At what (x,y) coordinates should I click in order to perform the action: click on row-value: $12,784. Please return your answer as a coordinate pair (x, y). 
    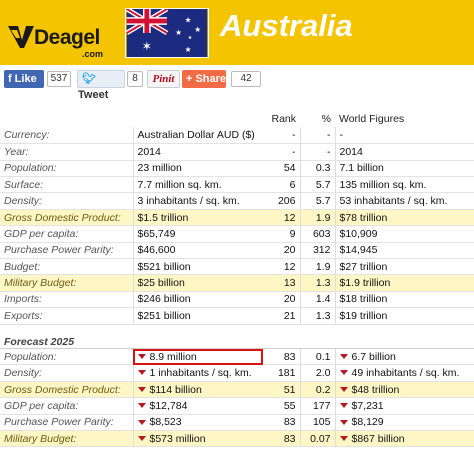
    Looking at the image, I should click on (197, 406).